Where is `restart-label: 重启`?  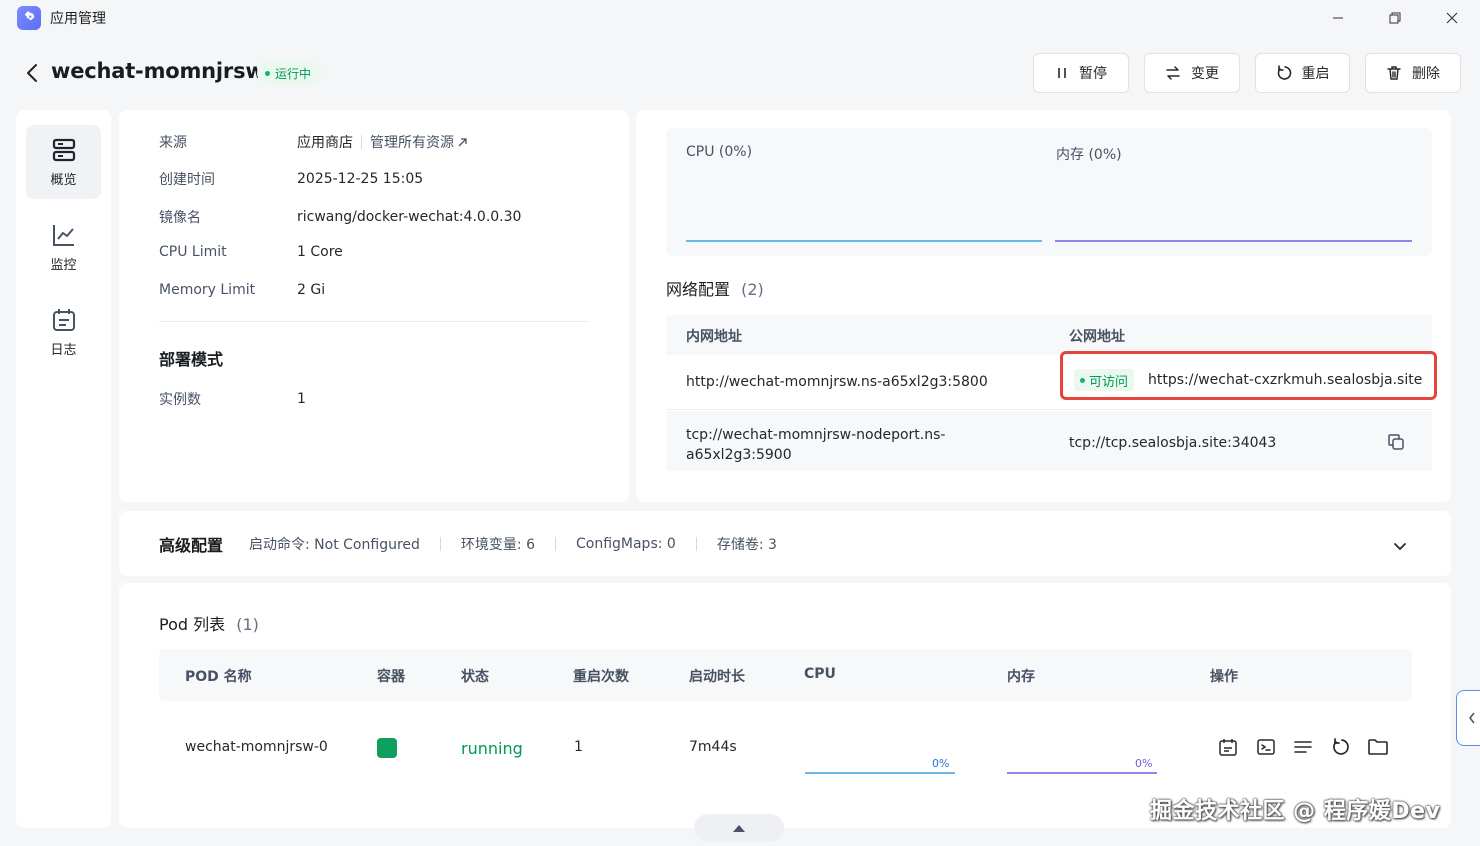
restart-label: 重启 is located at coordinates (1315, 74).